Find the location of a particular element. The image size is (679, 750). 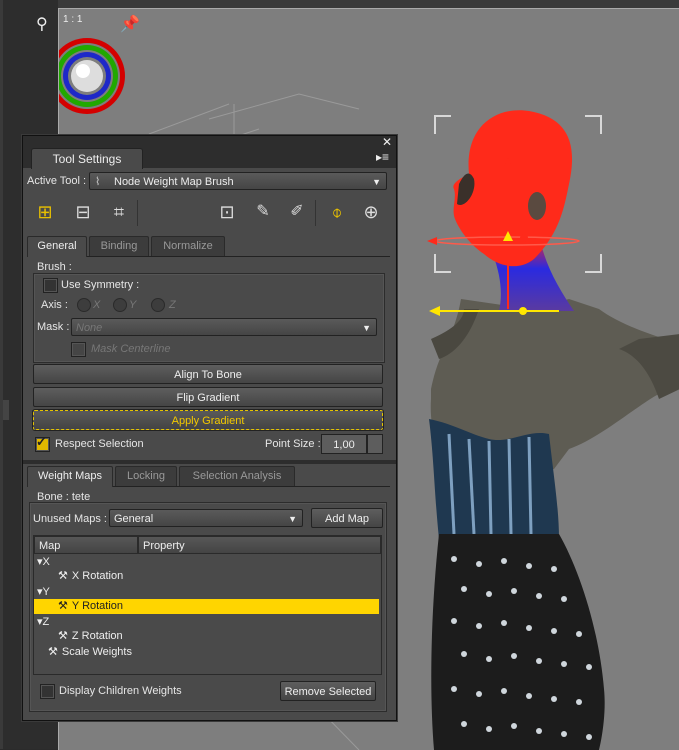

close-icon: ✕ is located at coordinates (387, 142).